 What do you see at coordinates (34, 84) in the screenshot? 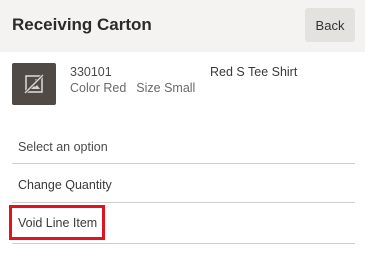
I see `image-unavailable-icon` at bounding box center [34, 84].